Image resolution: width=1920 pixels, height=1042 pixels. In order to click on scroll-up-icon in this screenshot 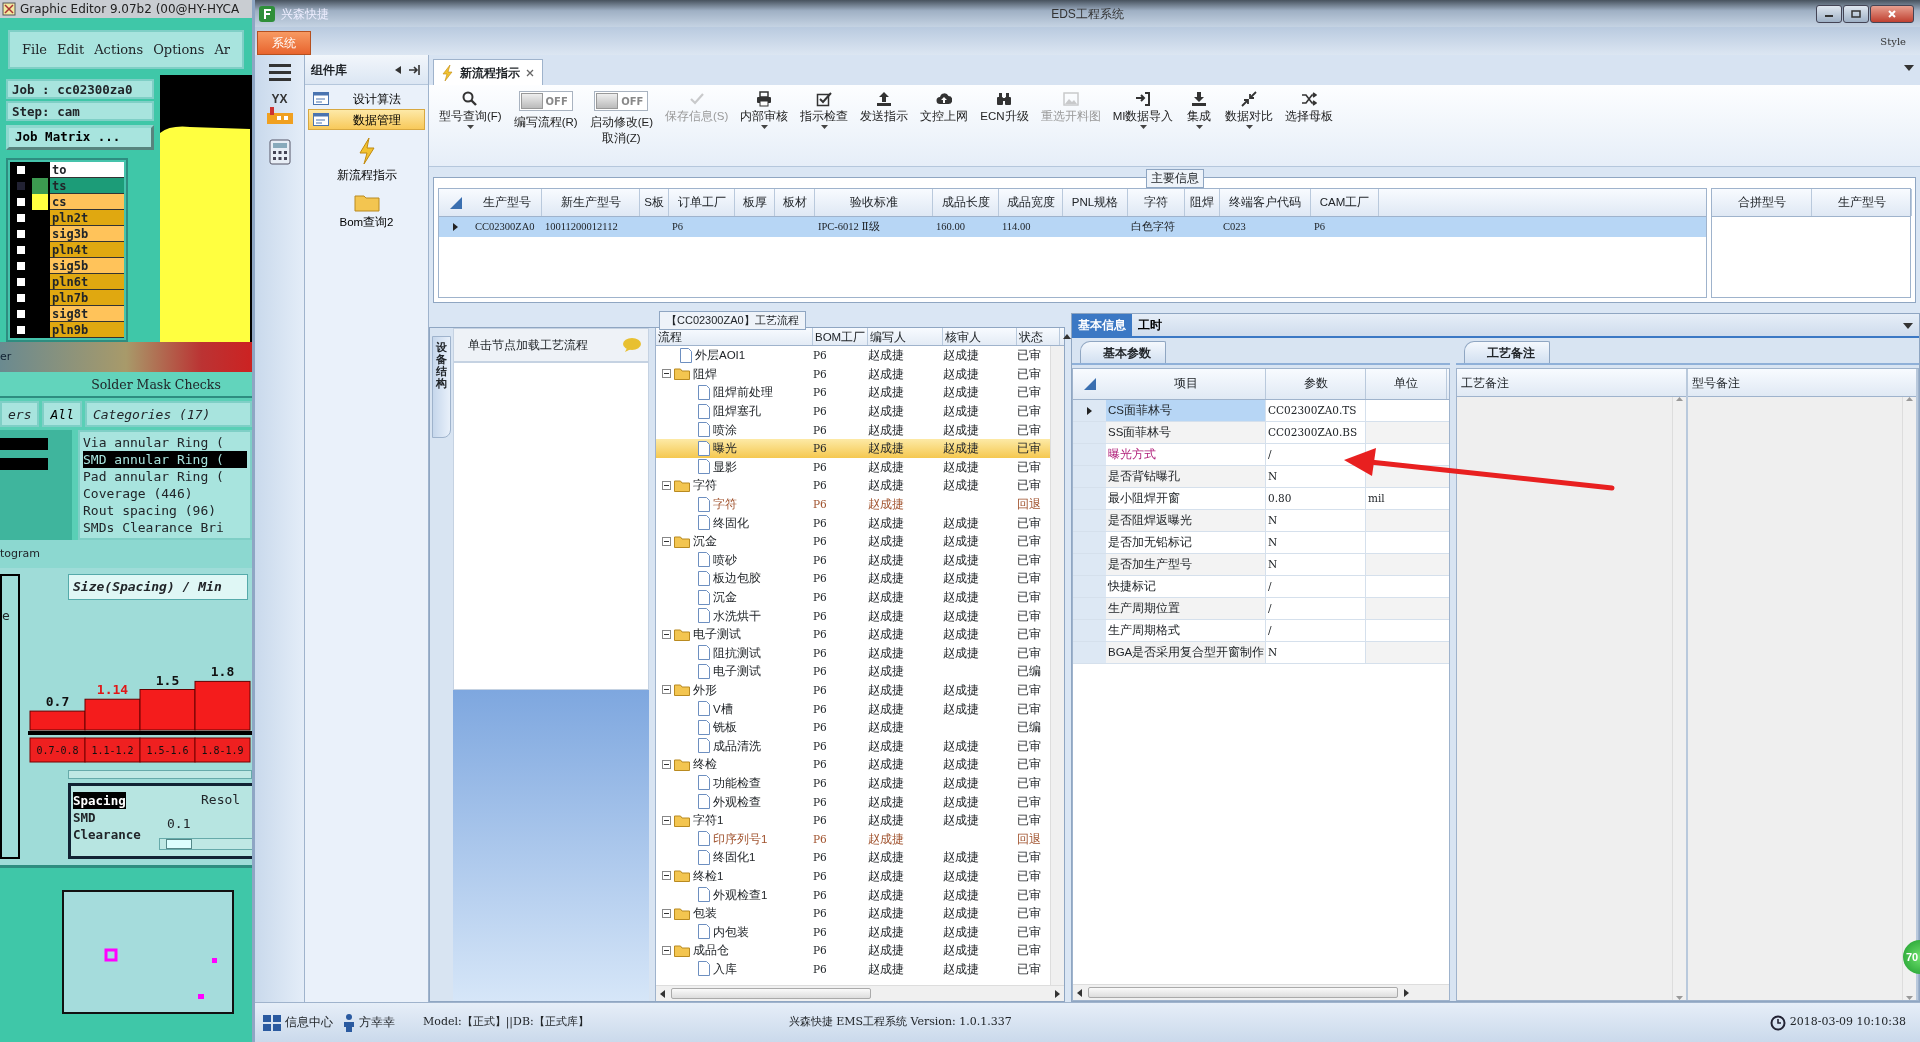, I will do `click(1067, 336)`.